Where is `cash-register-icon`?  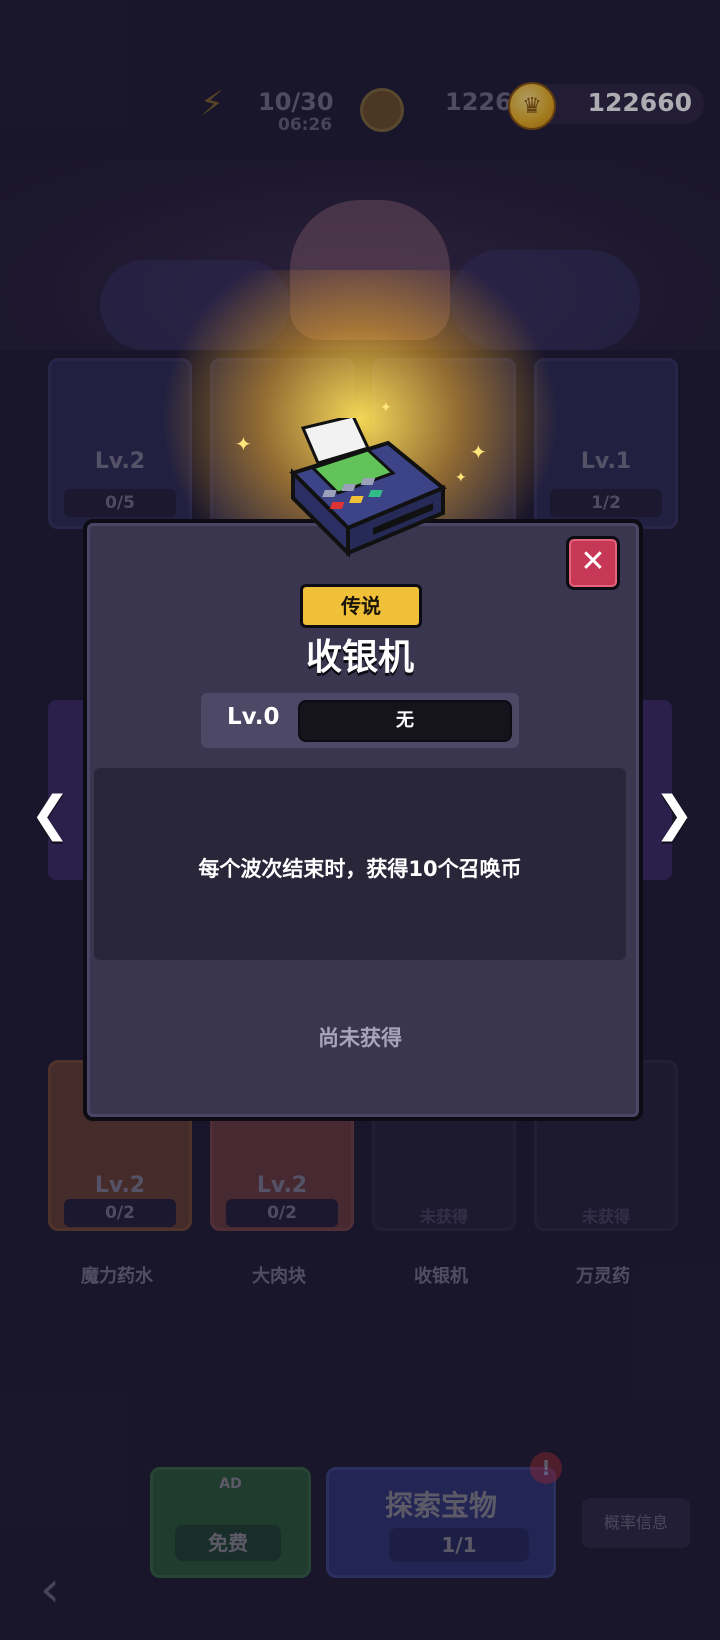
cash-register-icon is located at coordinates (368, 488).